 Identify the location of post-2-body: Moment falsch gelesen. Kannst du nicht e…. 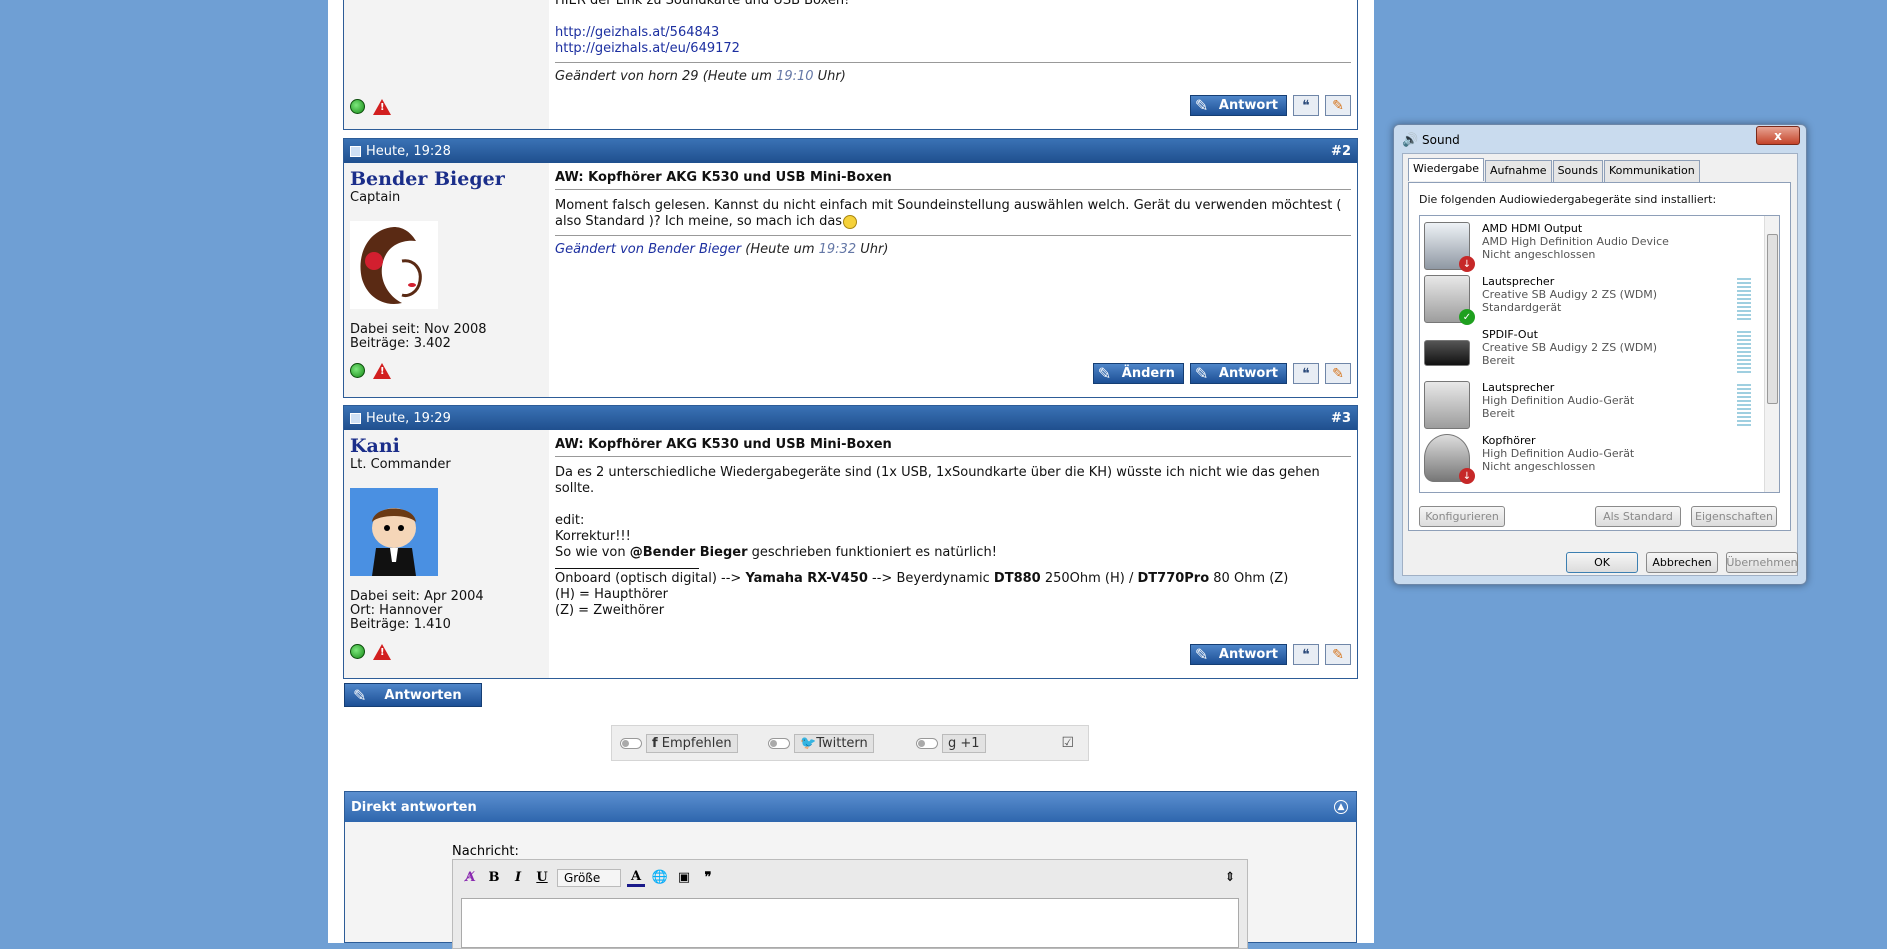
(948, 213).